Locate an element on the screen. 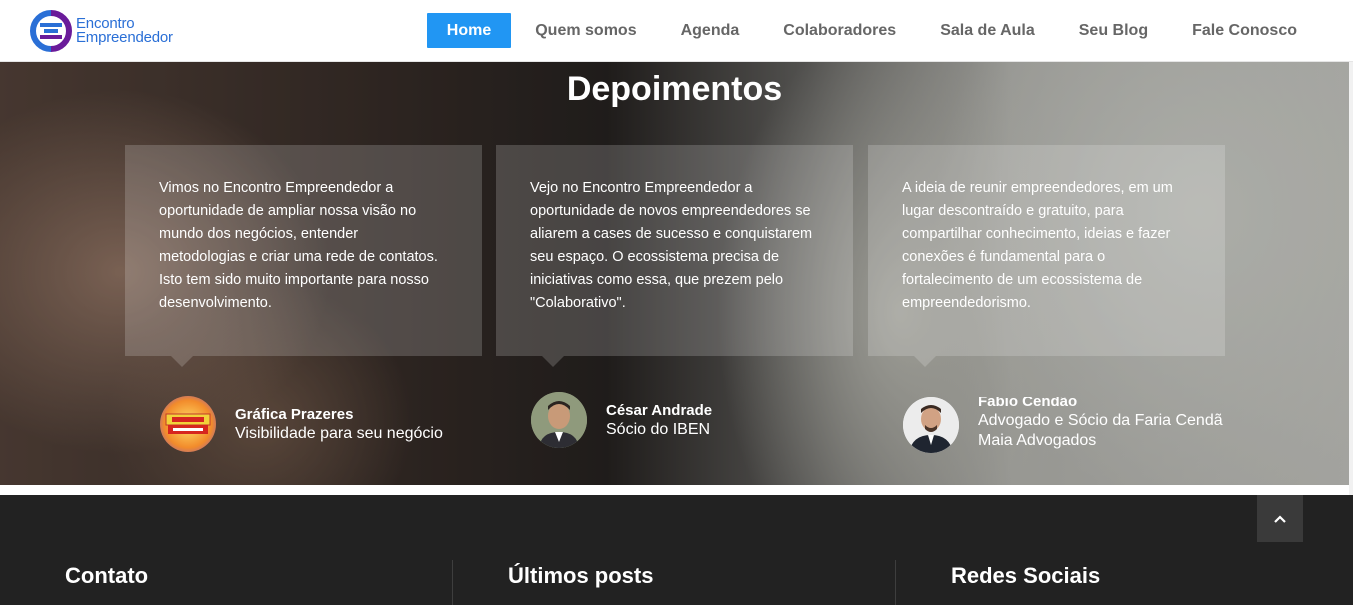 This screenshot has width=1353, height=605. logo-icon is located at coordinates (51, 31).